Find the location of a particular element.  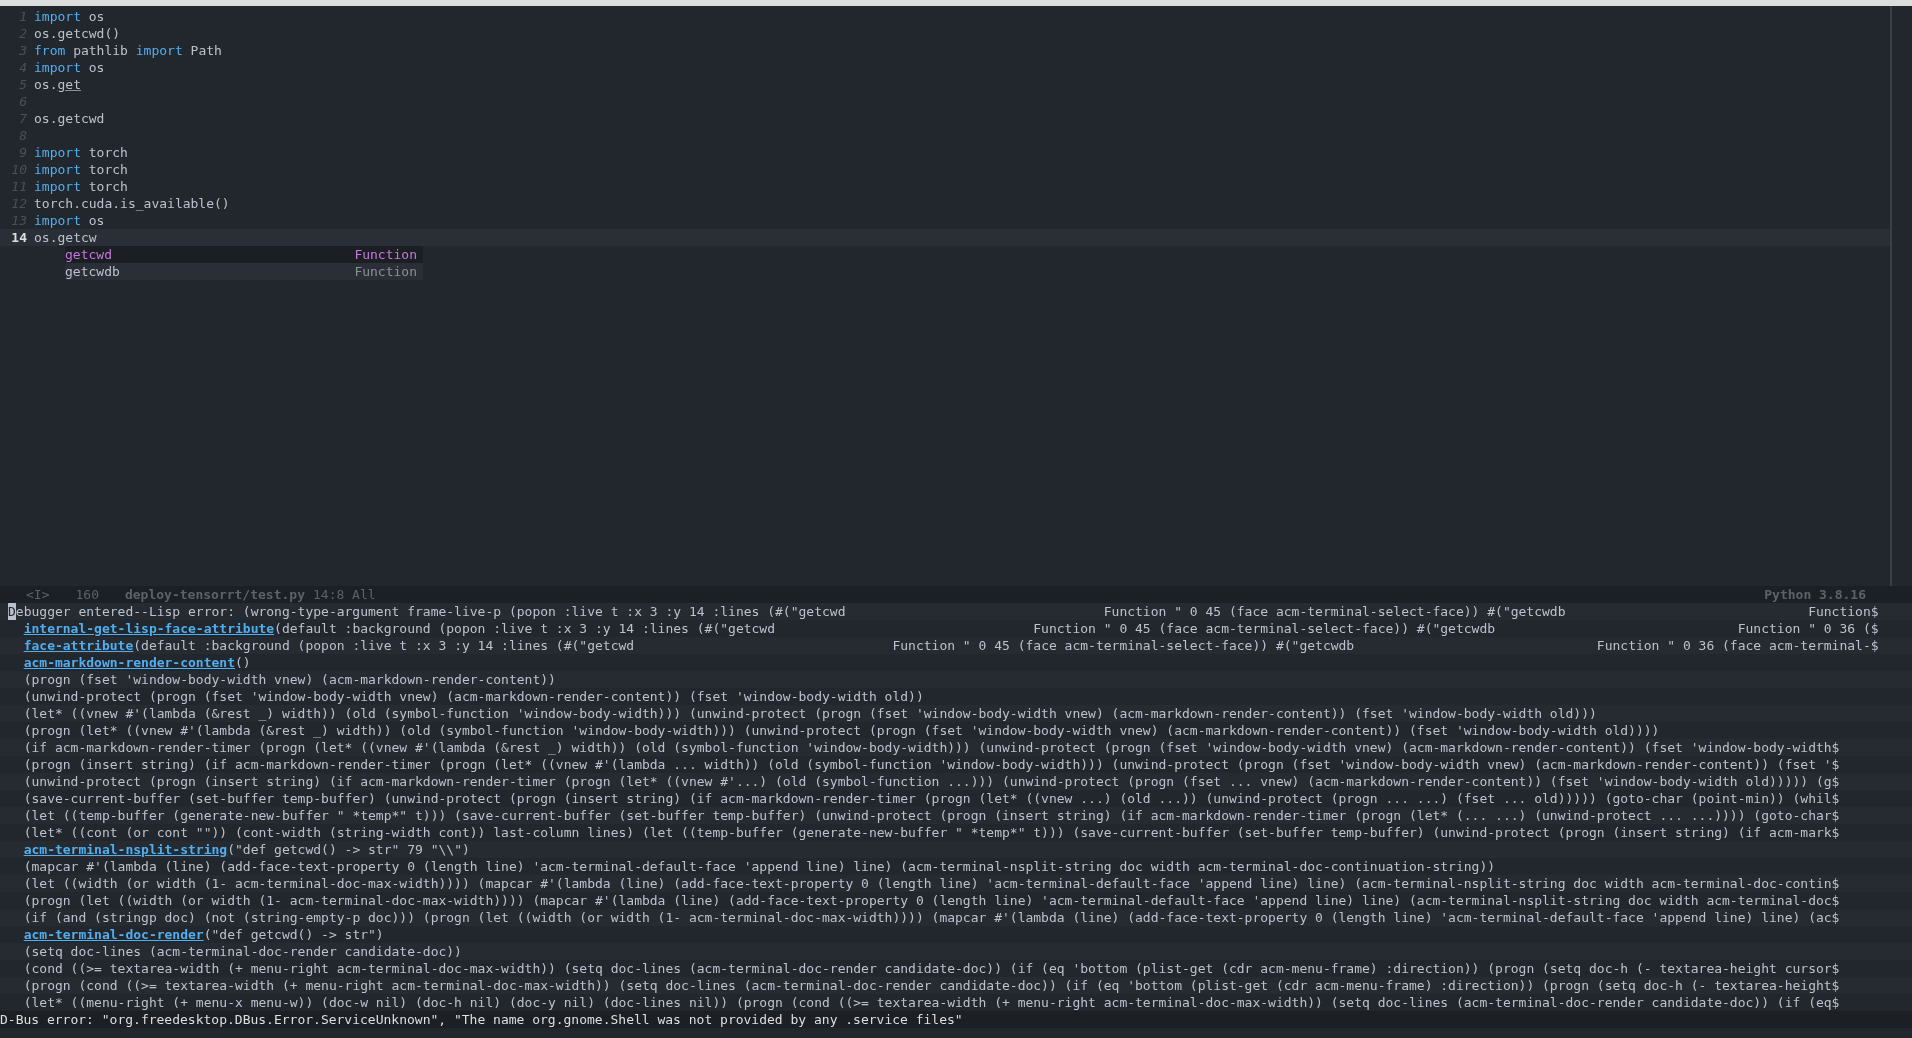

backtrace-form: (progn (let ((width (or width (1- acm-terminal-doc-max-width)))) (mapcar #'(lambda (line) (add-face-text-property 0 (length line) 'acm-terminal-default-face 'append line) line) (acm-terminal-nsplit-string doc width acm-terminal-doc$ is located at coordinates (931, 900).